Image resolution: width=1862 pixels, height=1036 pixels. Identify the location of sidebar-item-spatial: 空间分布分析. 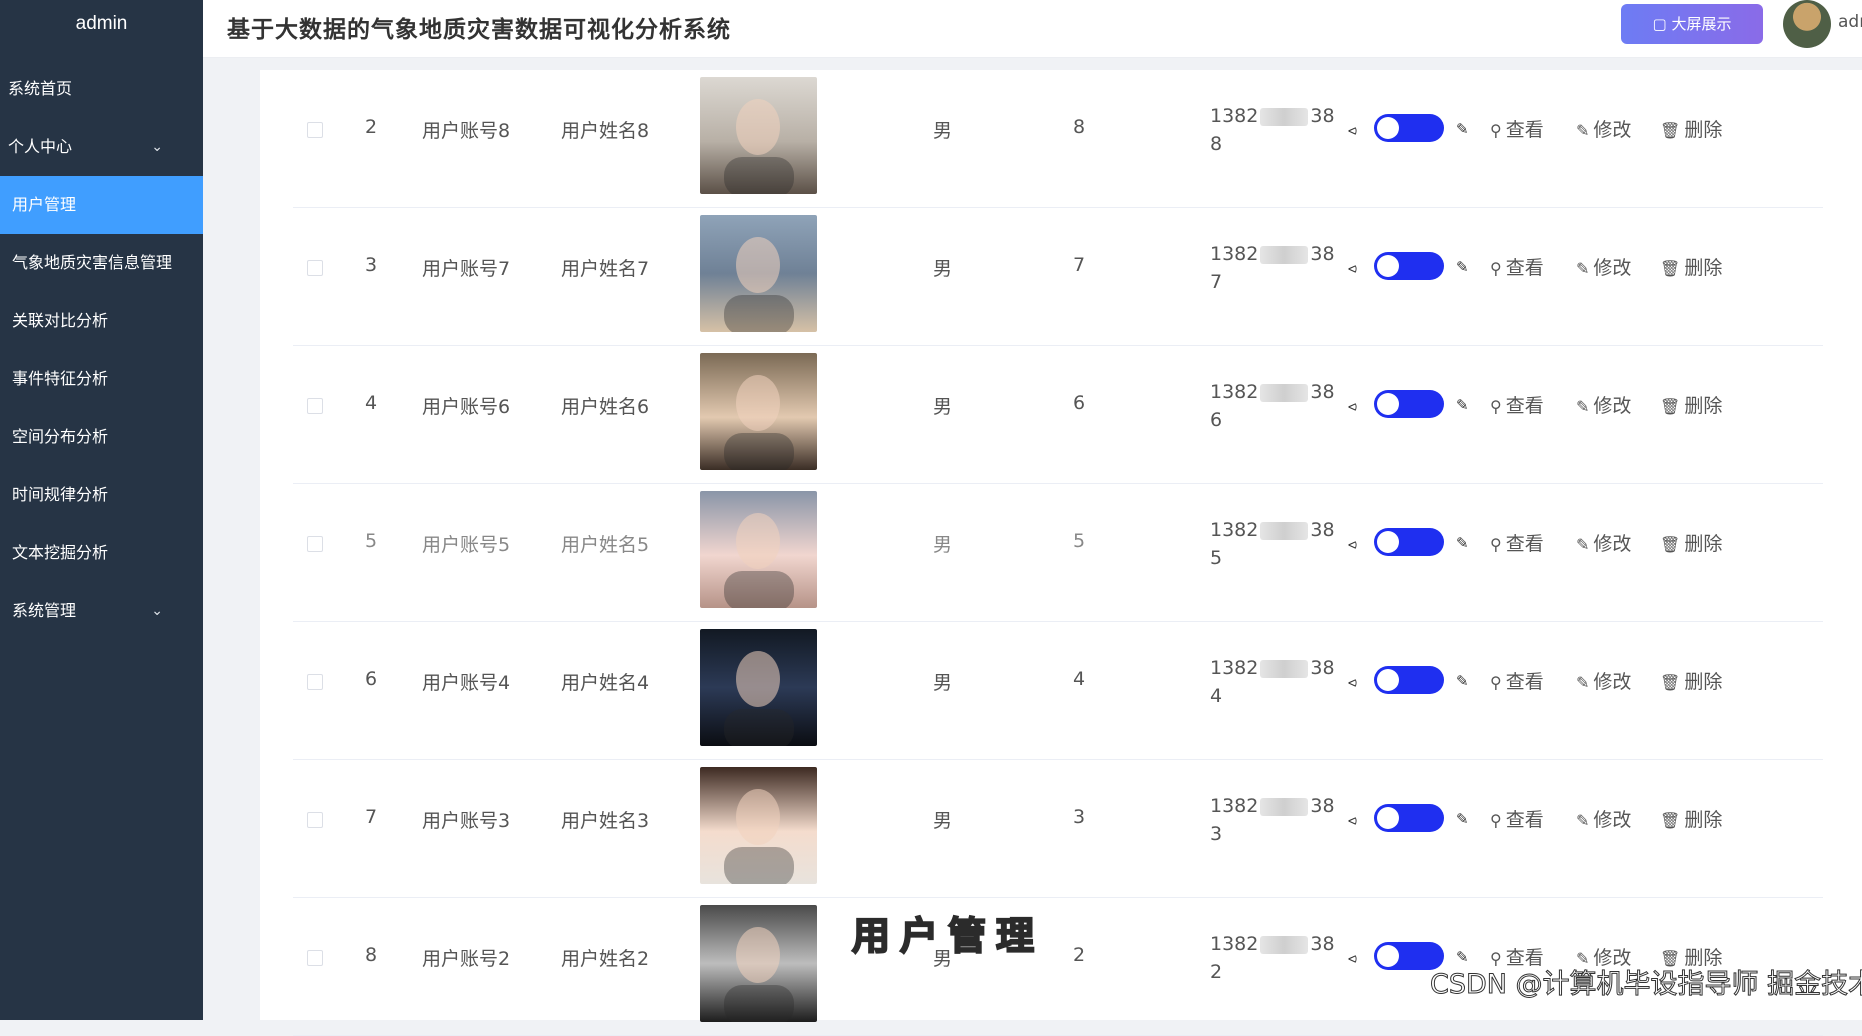
(101, 437).